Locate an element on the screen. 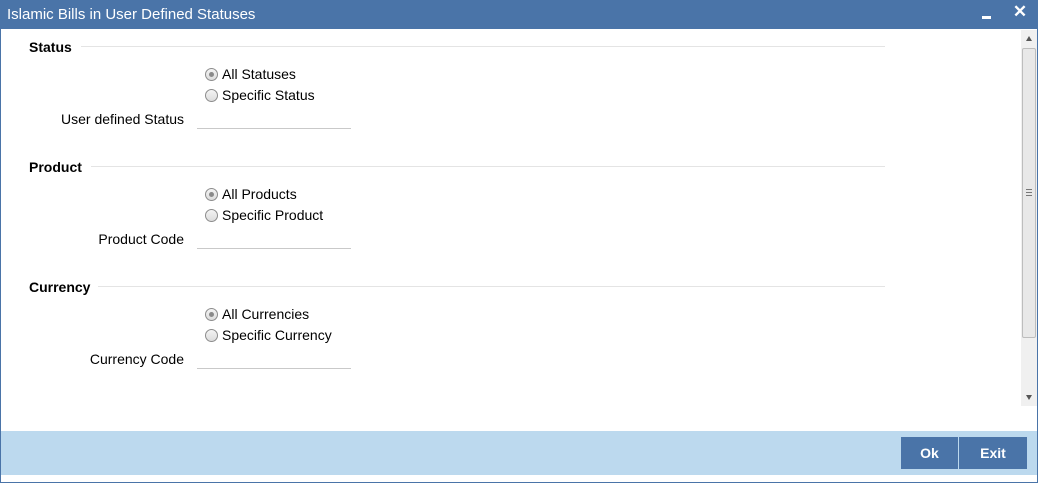 The image size is (1038, 483). scroll-up-icon is located at coordinates (1029, 39).